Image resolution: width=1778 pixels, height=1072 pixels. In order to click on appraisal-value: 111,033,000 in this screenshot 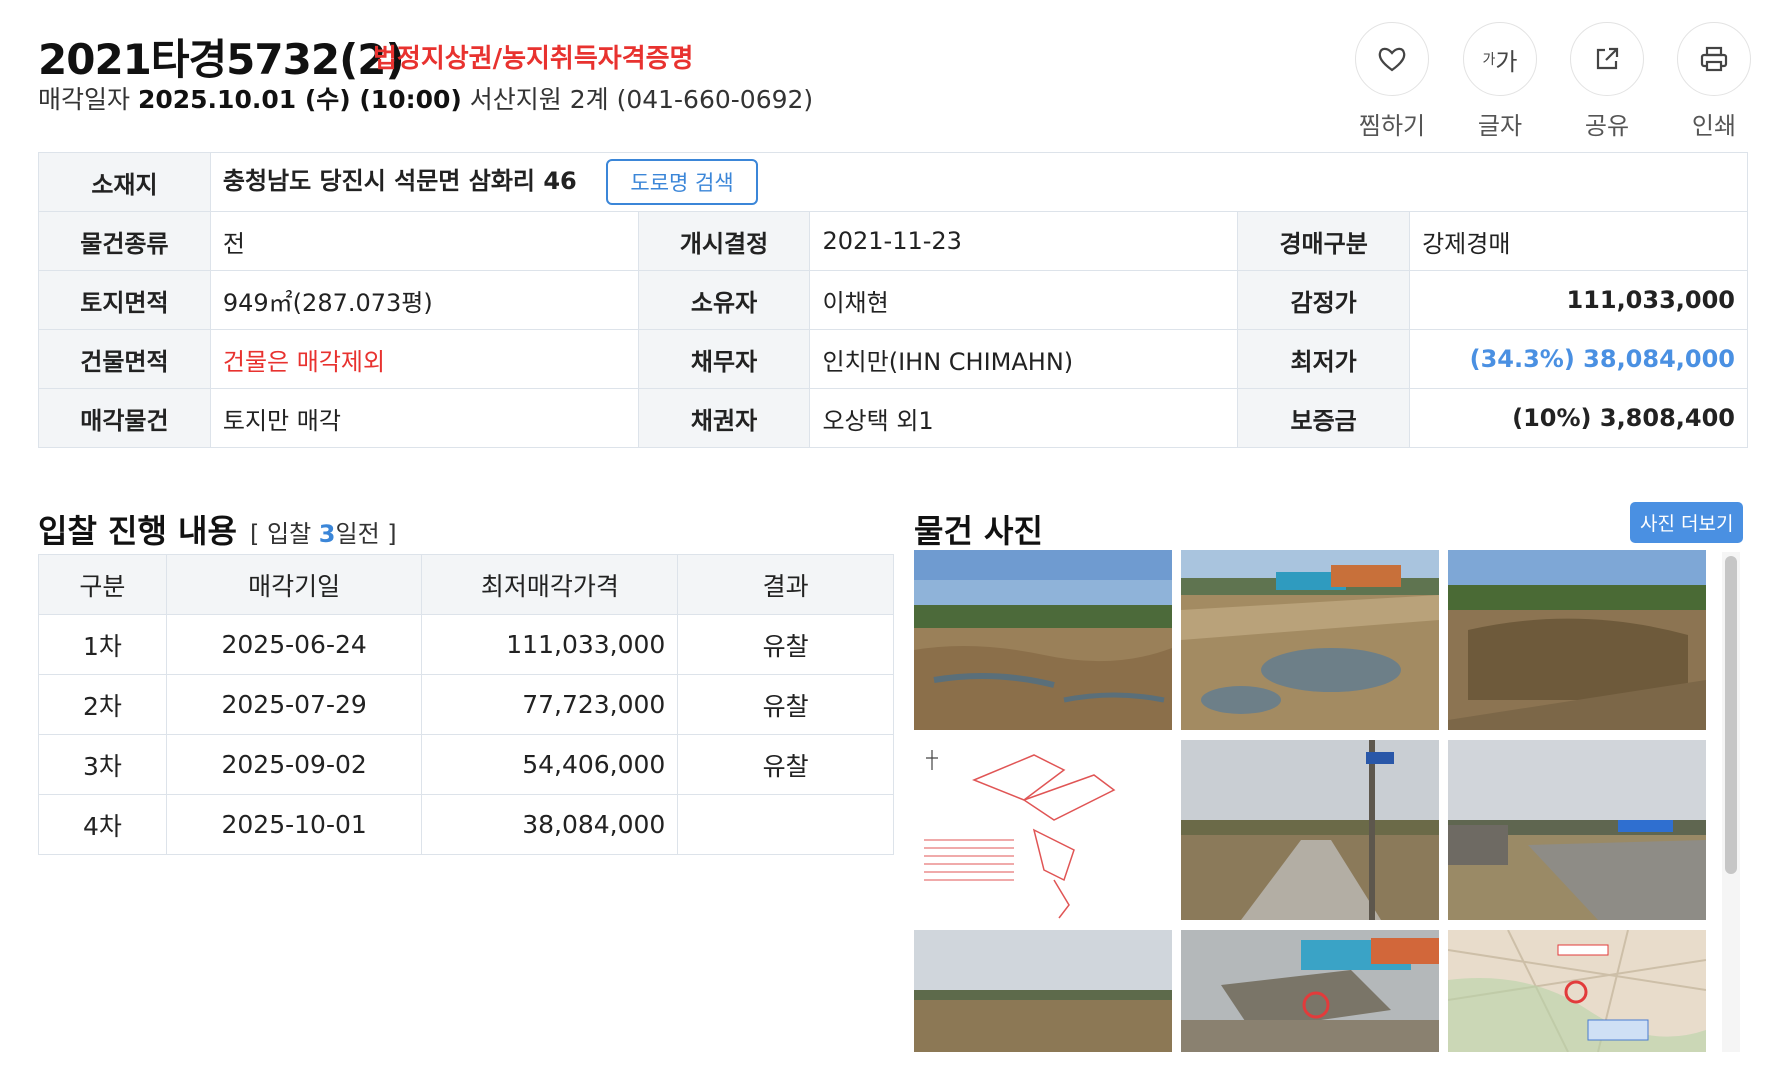, I will do `click(1578, 300)`.